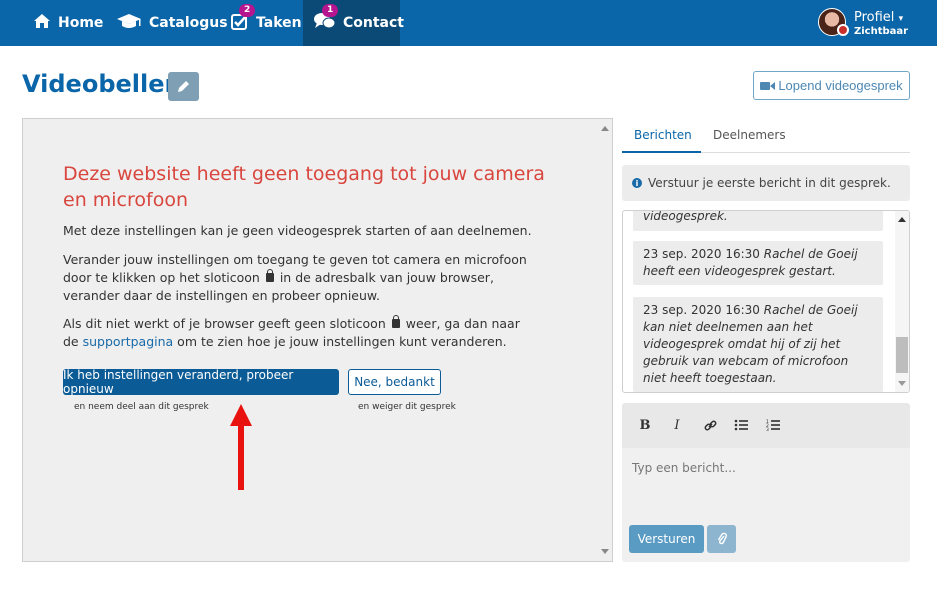 This screenshot has height=593, width=937. What do you see at coordinates (666, 539) in the screenshot?
I see `send-button: Versturen` at bounding box center [666, 539].